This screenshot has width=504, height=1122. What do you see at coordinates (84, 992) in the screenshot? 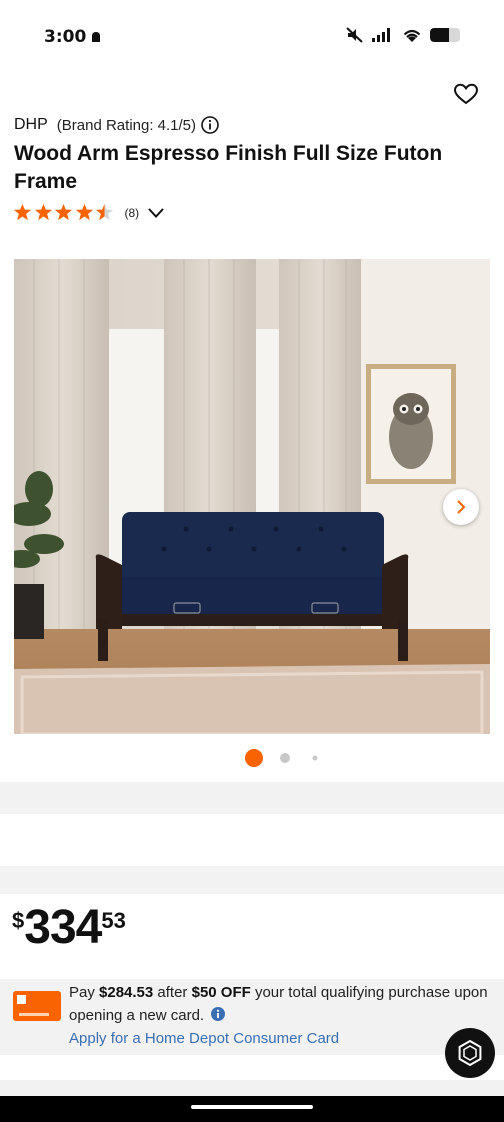
I see `promo-text-pay: Pay` at bounding box center [84, 992].